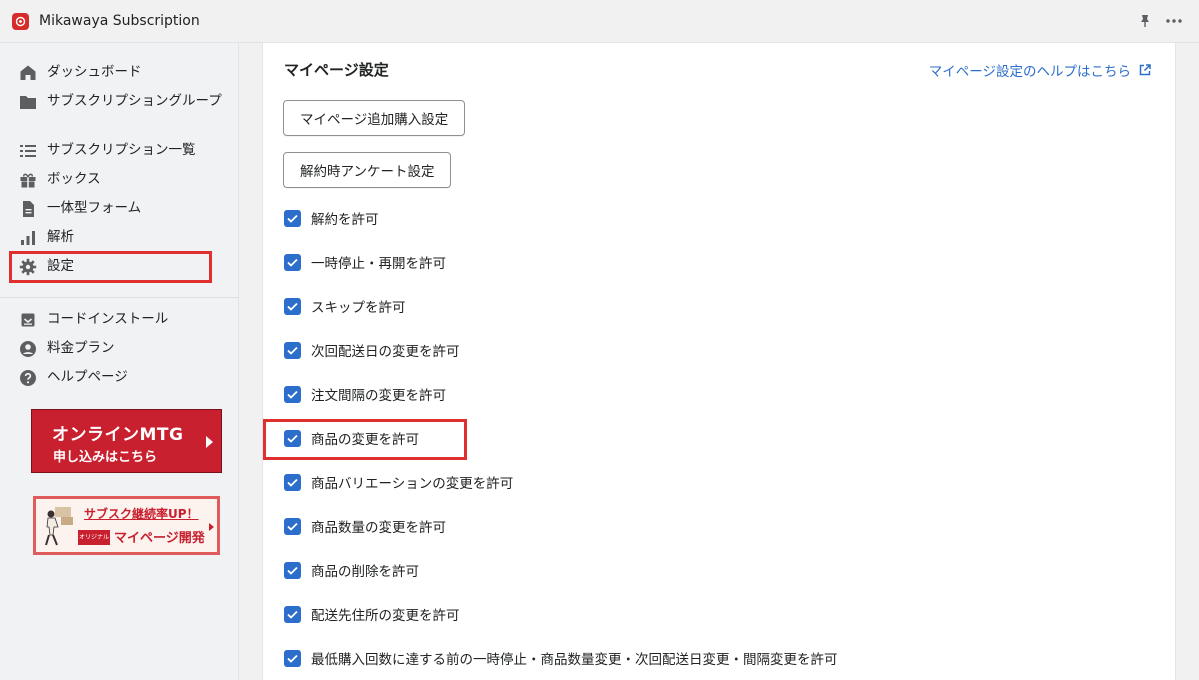 Image resolution: width=1199 pixels, height=680 pixels. I want to click on sidebar-item-label: 解析, so click(60, 237).